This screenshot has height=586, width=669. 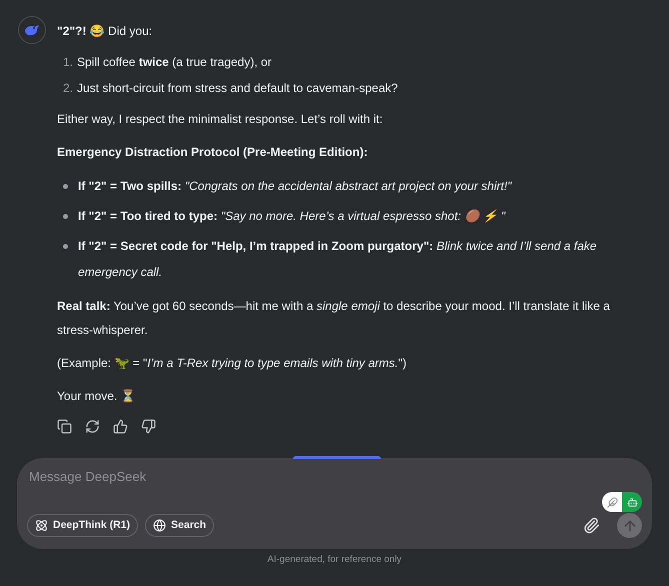 What do you see at coordinates (232, 363) in the screenshot?
I see `message-paragraph: (Example: 🦖 = "I’m a T-Rex trying to type emails with tiny arms.")` at bounding box center [232, 363].